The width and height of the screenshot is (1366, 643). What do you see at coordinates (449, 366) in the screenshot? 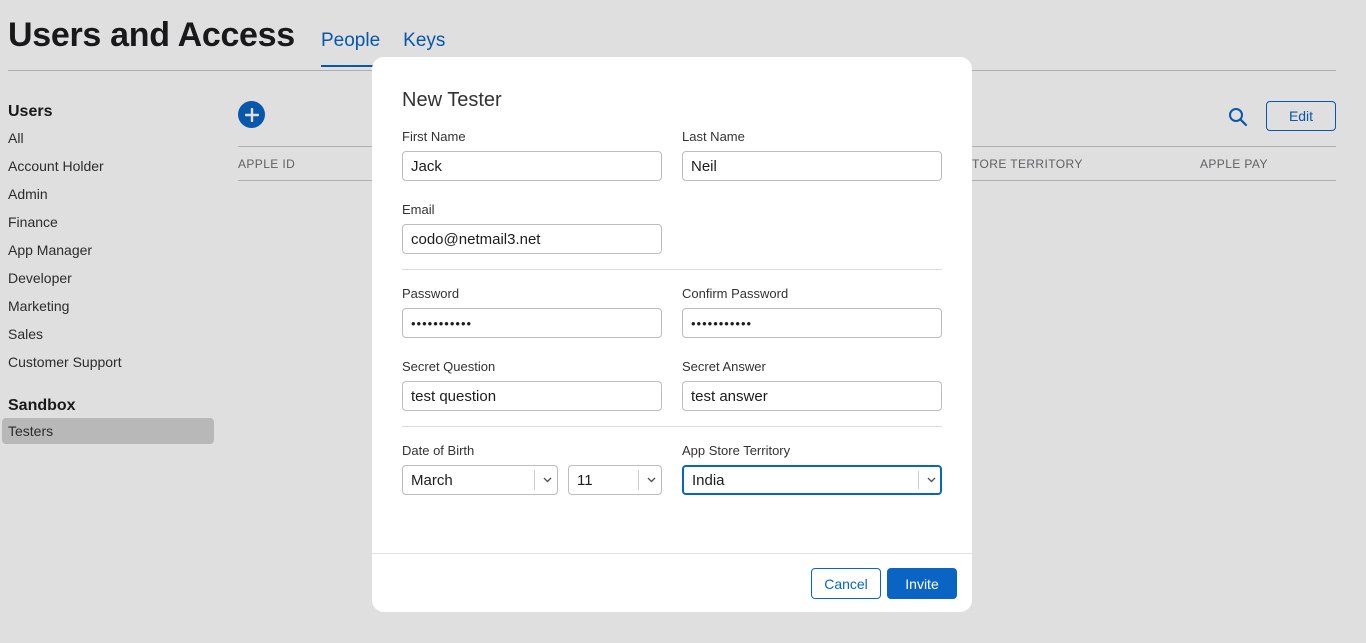
I see `secret-question-label: Secret Question` at bounding box center [449, 366].